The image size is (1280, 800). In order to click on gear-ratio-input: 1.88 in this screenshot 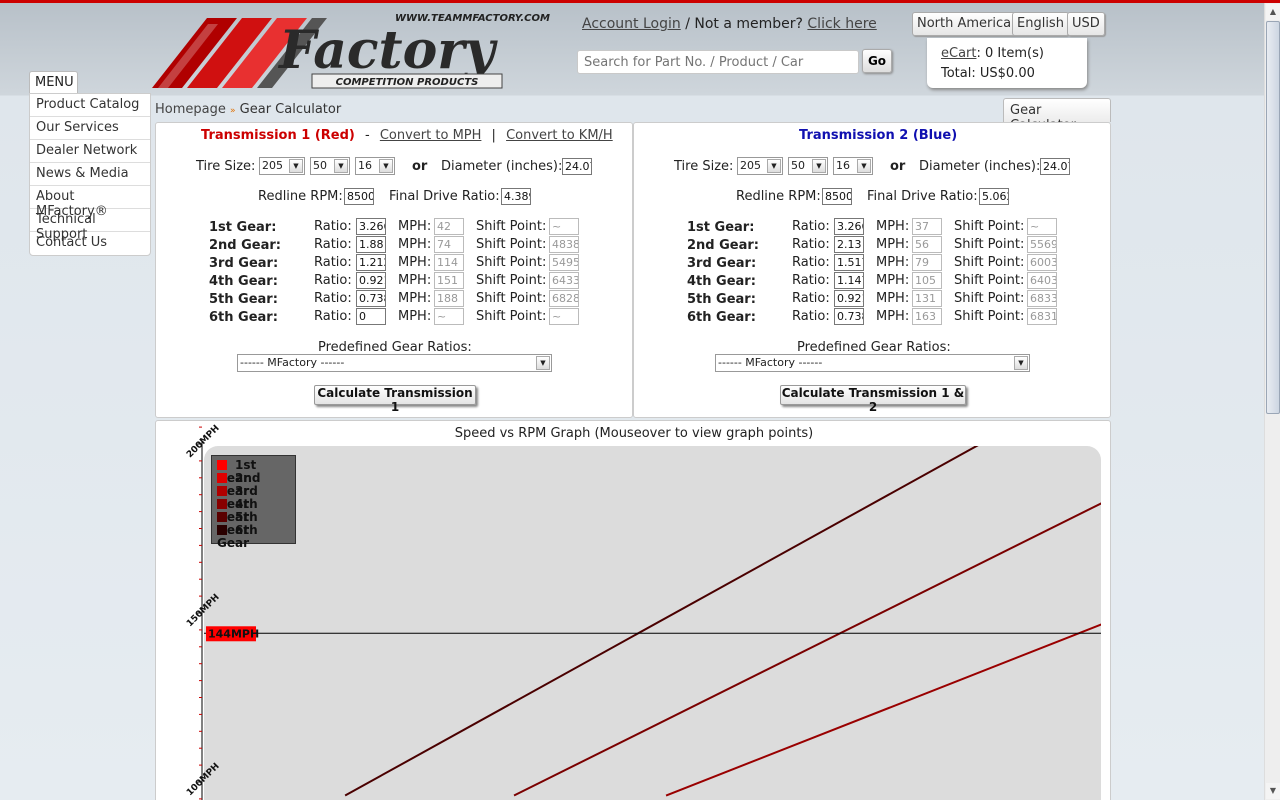, I will do `click(371, 244)`.